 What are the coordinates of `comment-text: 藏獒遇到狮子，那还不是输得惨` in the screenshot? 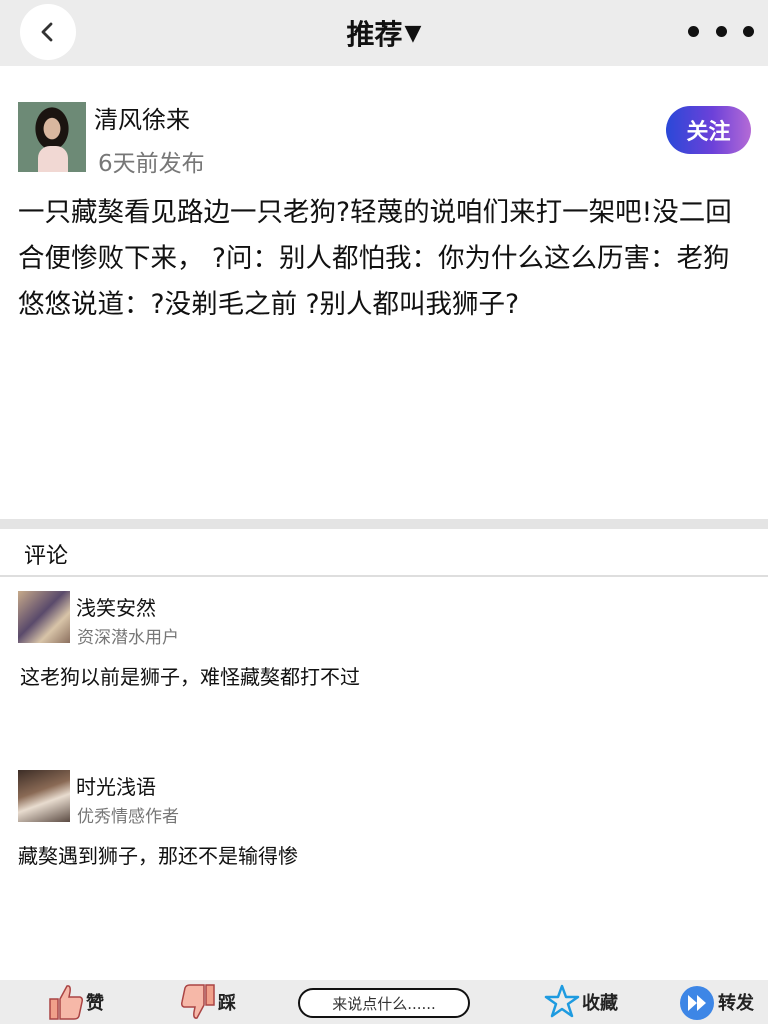 It's located at (158, 856).